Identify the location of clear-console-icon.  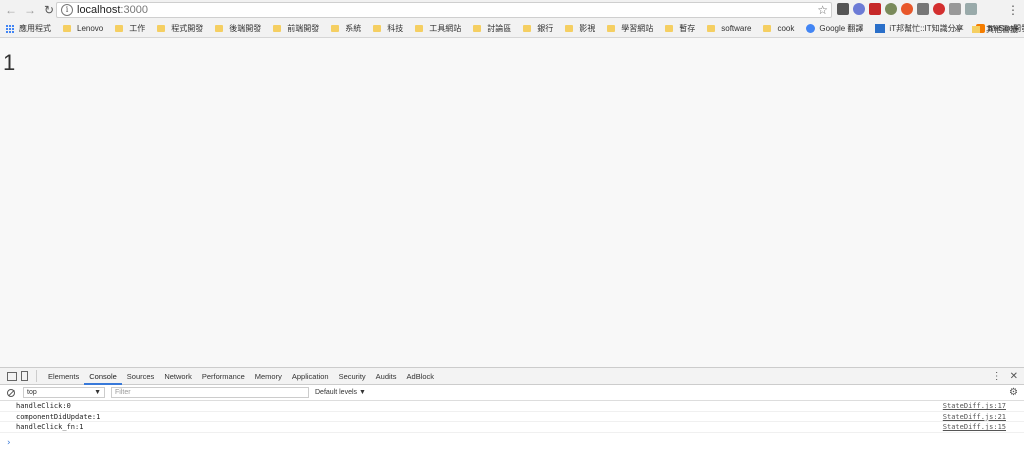
(11, 392).